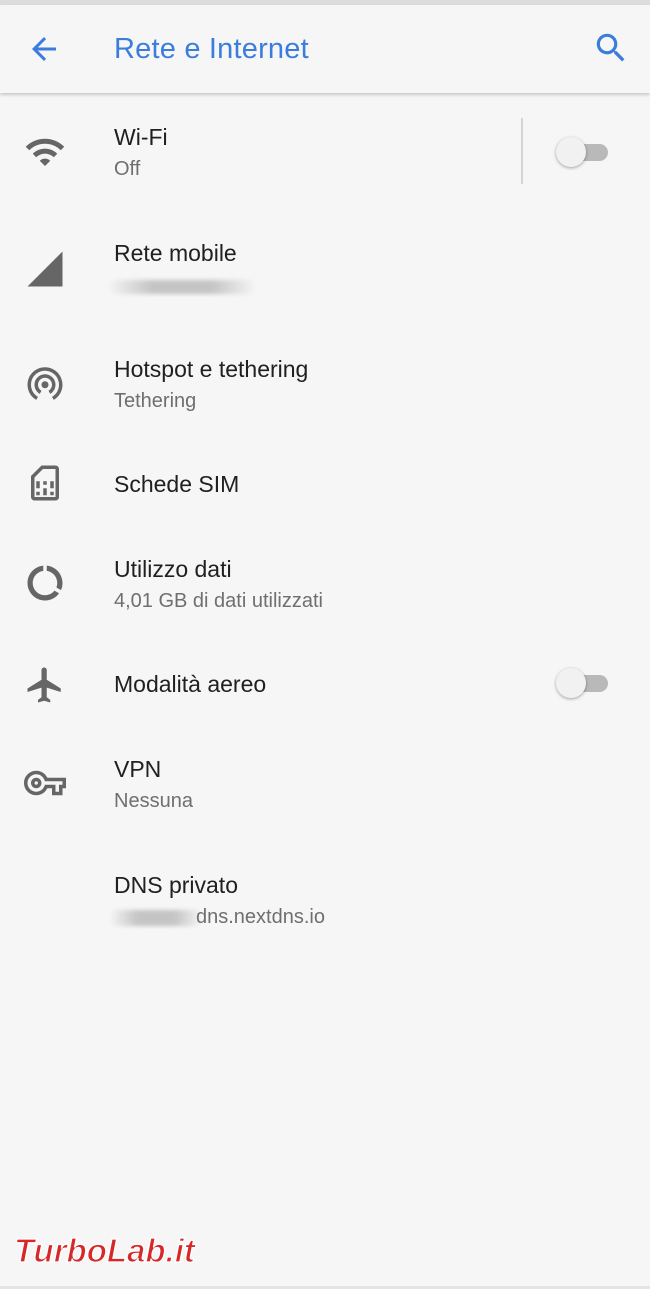 The width and height of the screenshot is (650, 1289). Describe the element at coordinates (190, 684) in the screenshot. I see `airplane-mode-label: Modalità aereo` at that location.